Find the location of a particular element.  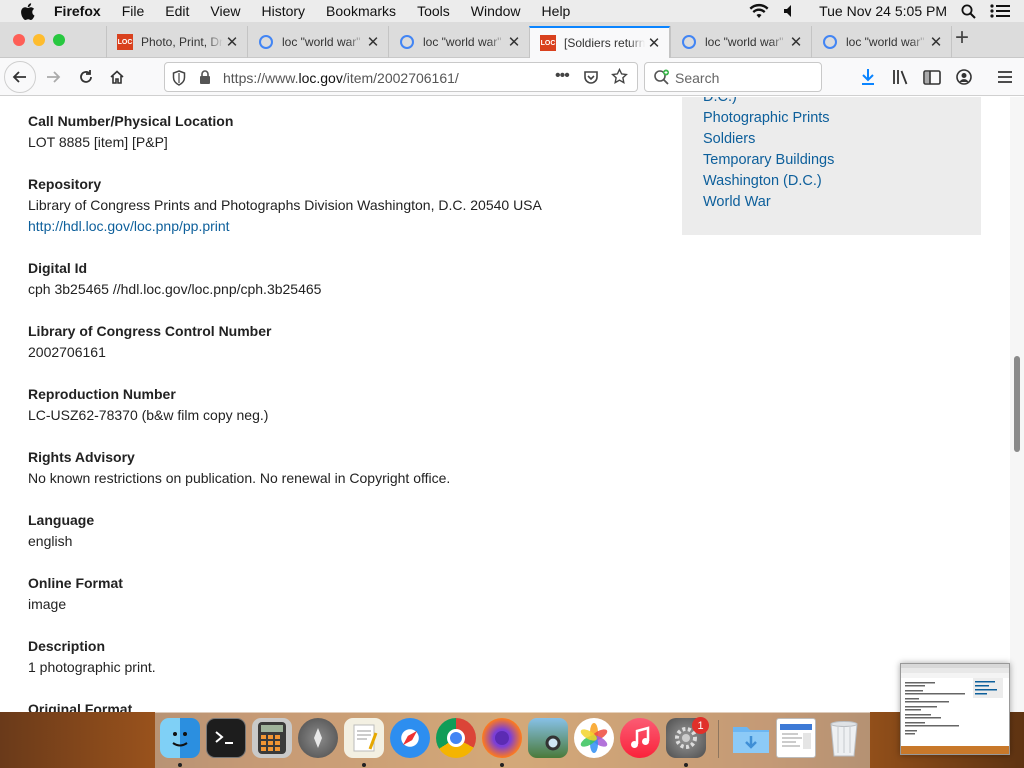

field-label: Repository is located at coordinates (65, 184).